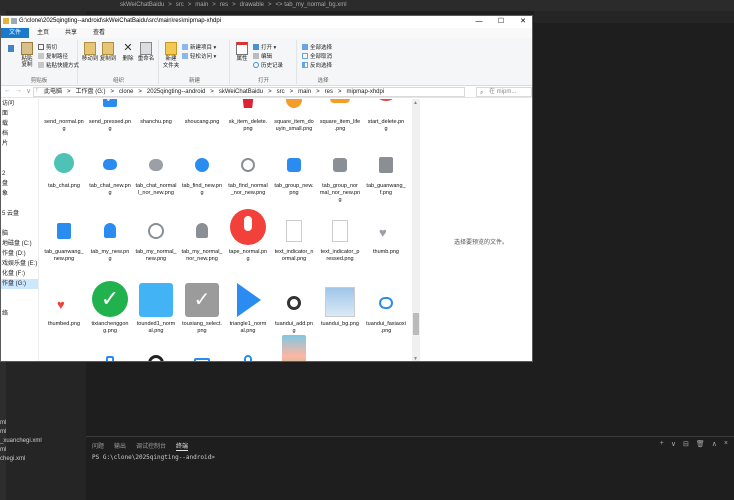  I want to click on file-item: start_delete.pn g, so click(386, 116).